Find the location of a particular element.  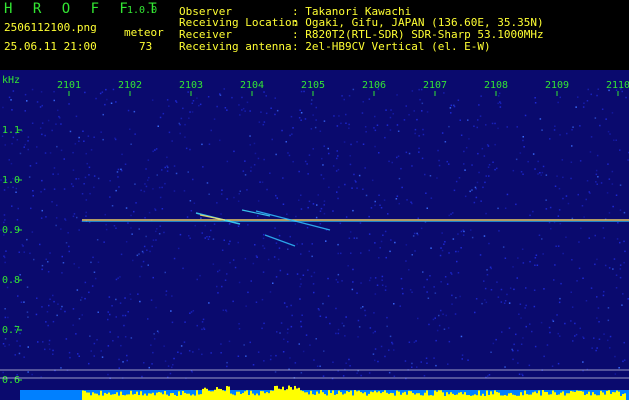

time-tick-label: 2107 is located at coordinates (435, 85).